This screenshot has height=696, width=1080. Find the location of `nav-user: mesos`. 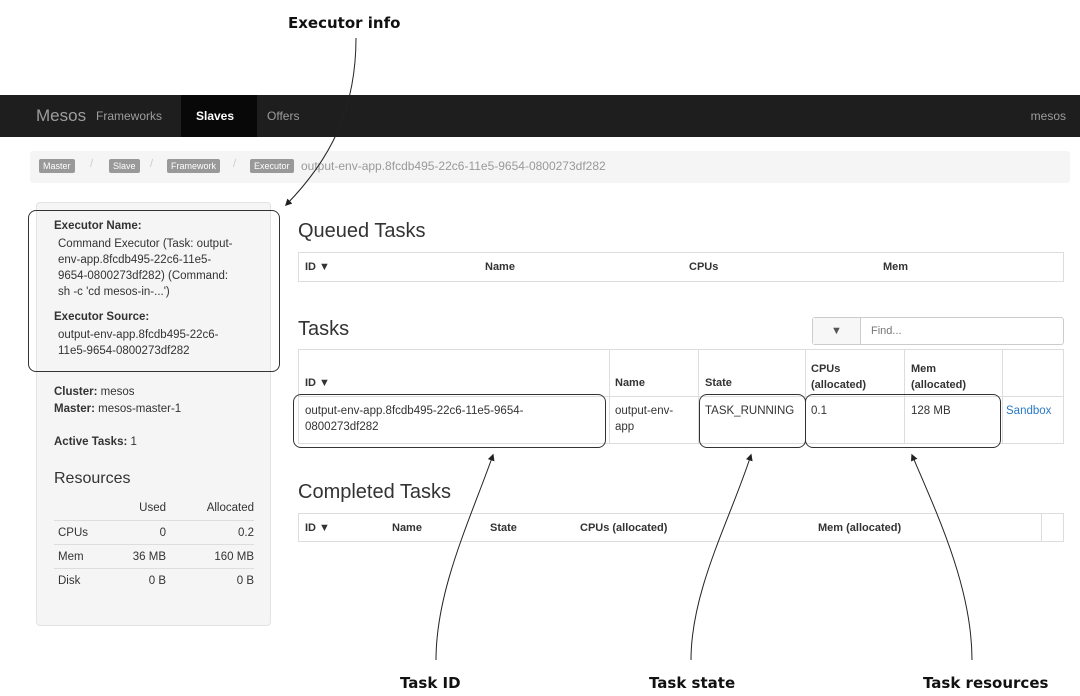

nav-user: mesos is located at coordinates (1048, 116).